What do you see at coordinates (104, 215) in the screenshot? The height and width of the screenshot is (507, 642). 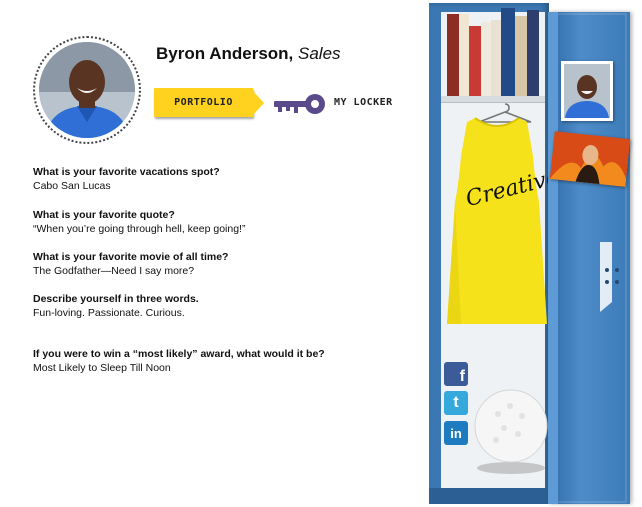 I see `qa-question: What is your favorite quote?` at bounding box center [104, 215].